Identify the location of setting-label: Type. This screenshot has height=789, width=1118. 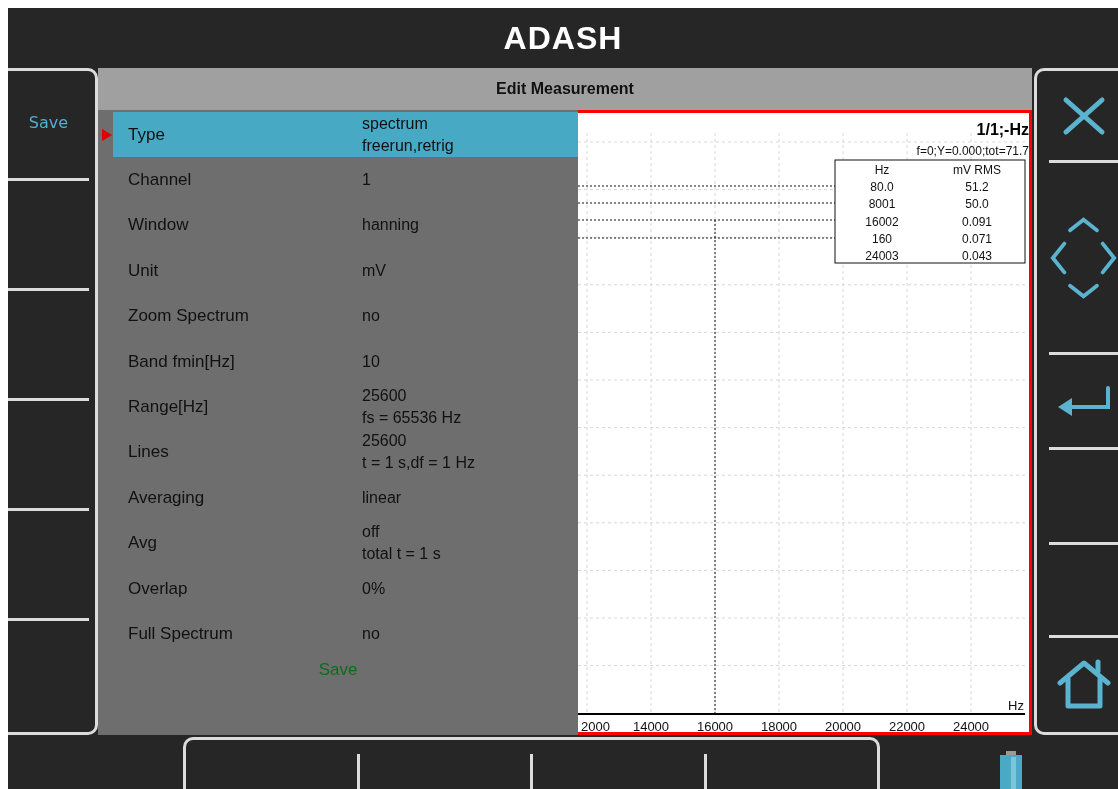
(146, 134).